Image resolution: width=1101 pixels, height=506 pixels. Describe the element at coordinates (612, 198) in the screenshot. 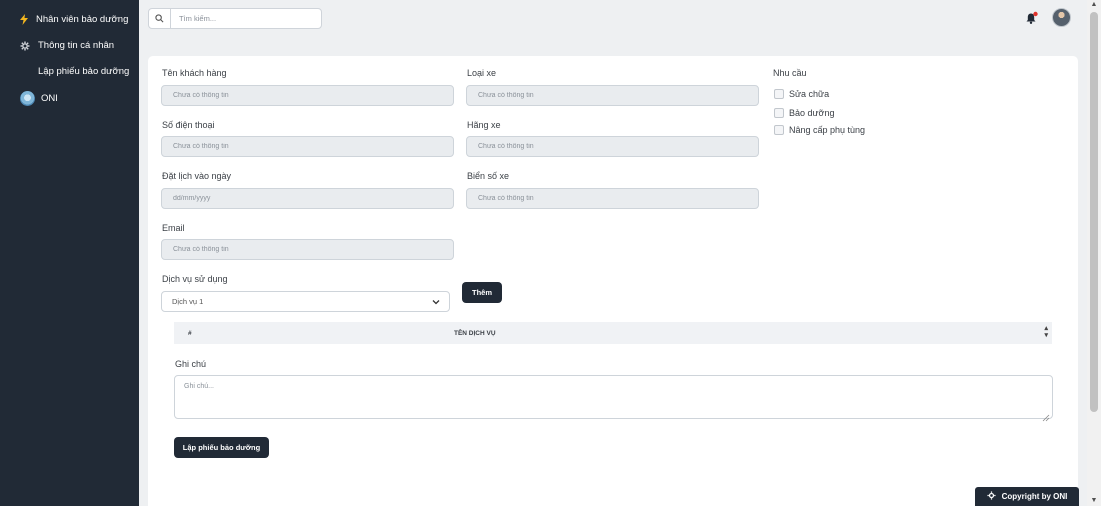

I see `plate-field` at that location.